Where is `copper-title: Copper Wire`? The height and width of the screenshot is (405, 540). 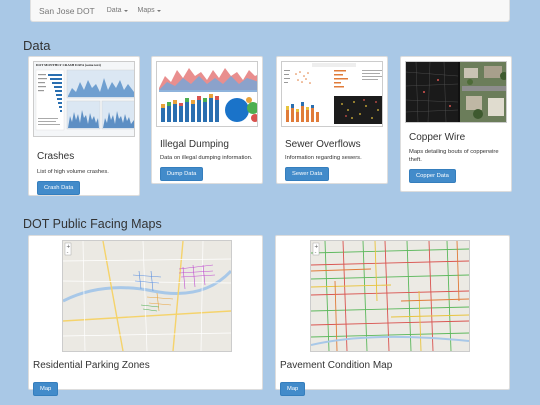
copper-title: Copper Wire is located at coordinates (437, 137).